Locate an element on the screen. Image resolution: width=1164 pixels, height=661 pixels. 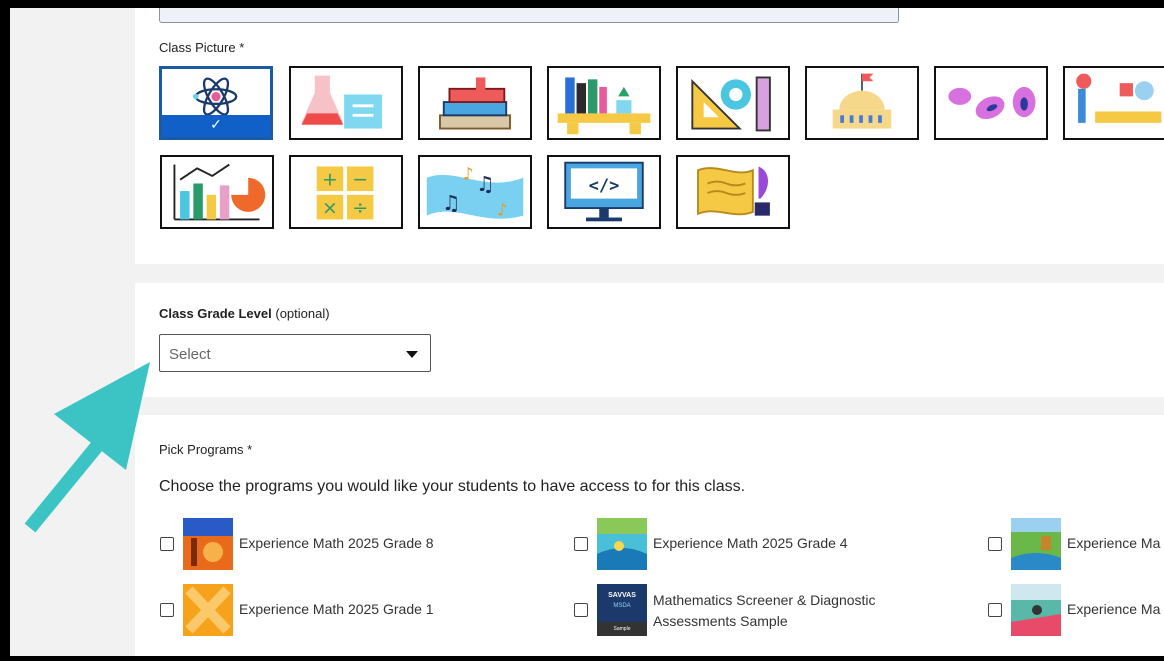
books-picture is located at coordinates (475, 103).